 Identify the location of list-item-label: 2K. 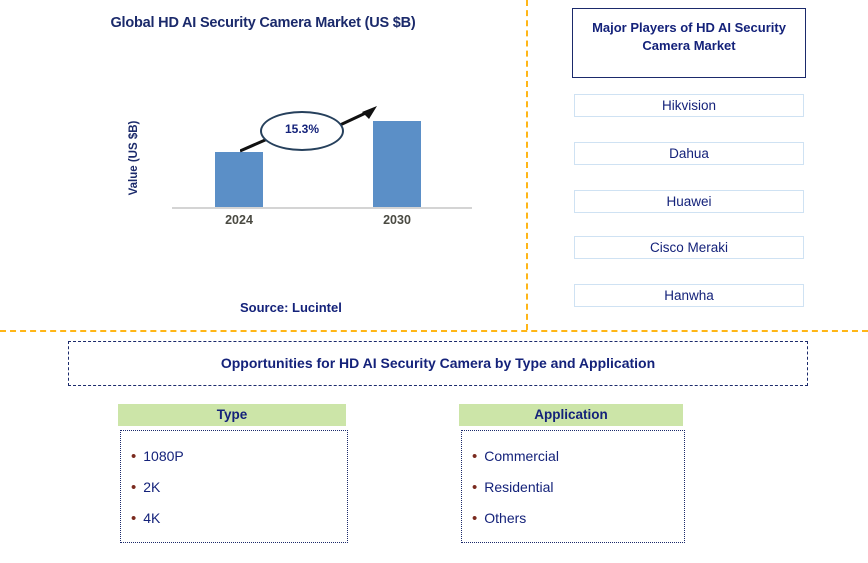
(152, 487).